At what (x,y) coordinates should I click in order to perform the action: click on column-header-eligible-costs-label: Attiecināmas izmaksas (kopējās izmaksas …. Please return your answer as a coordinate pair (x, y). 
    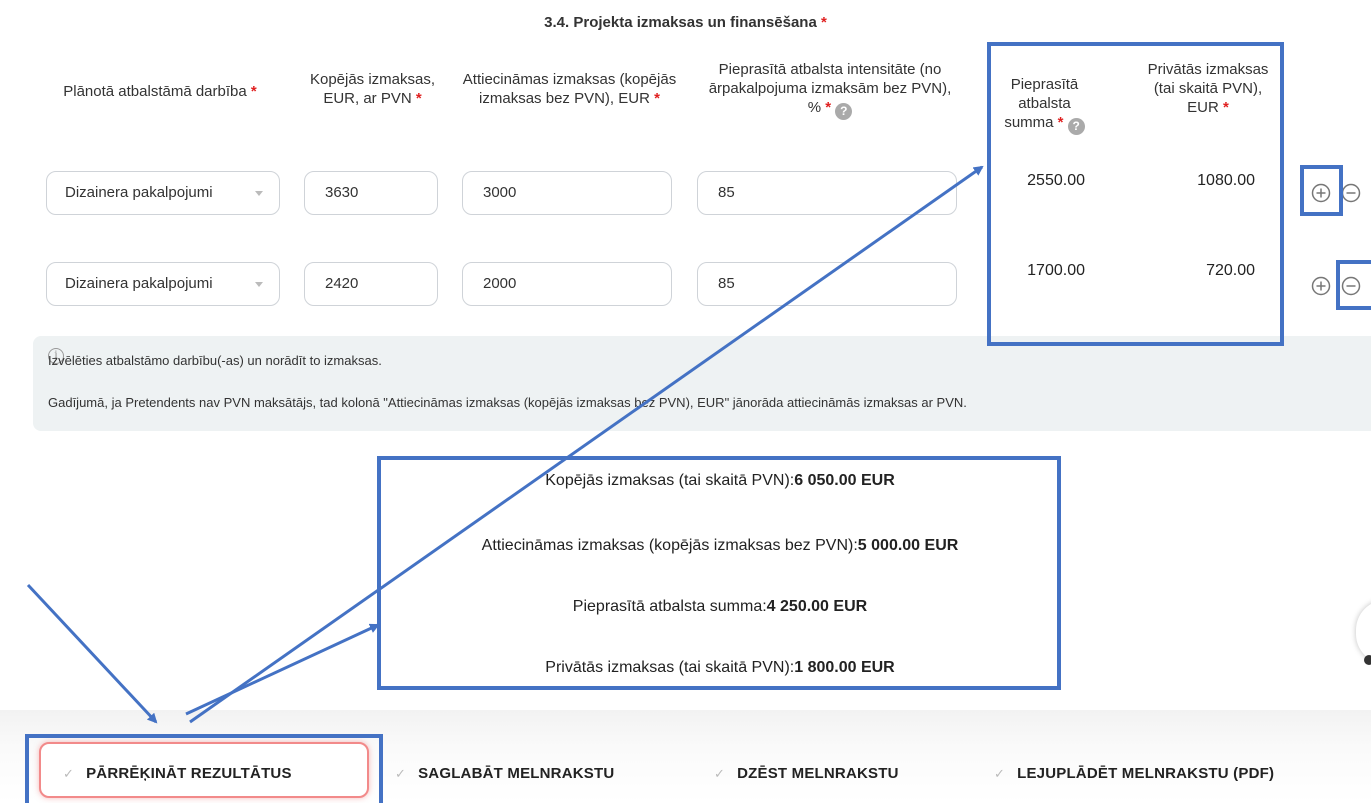
    Looking at the image, I should click on (569, 89).